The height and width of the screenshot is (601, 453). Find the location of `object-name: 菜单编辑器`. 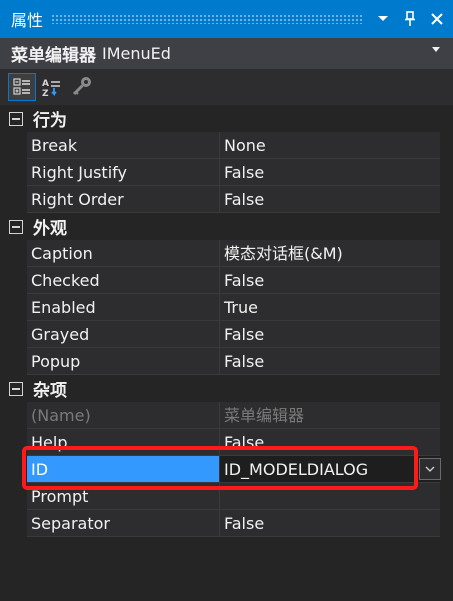

object-name: 菜单编辑器 is located at coordinates (53, 56).